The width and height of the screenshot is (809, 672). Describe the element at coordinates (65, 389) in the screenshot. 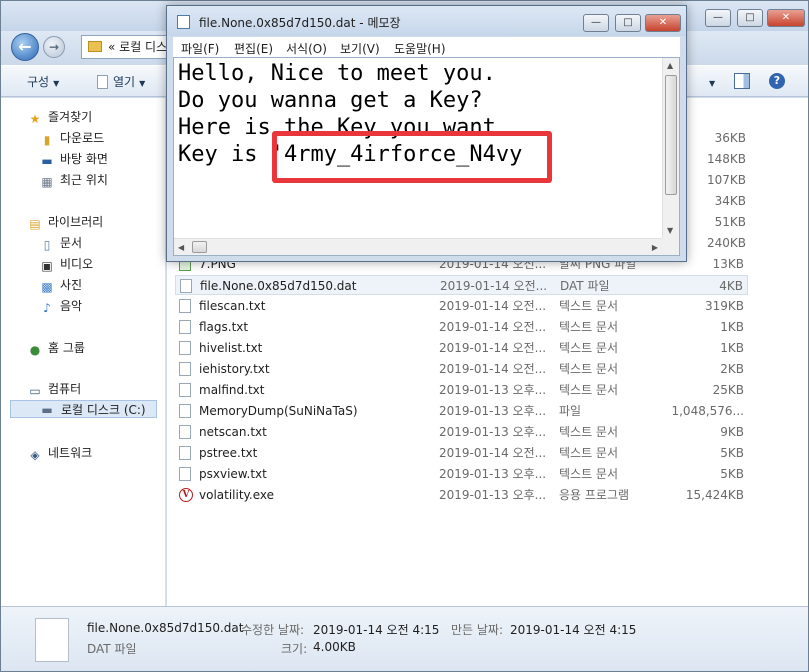

I see `sidebar-label: 컴퓨터` at that location.